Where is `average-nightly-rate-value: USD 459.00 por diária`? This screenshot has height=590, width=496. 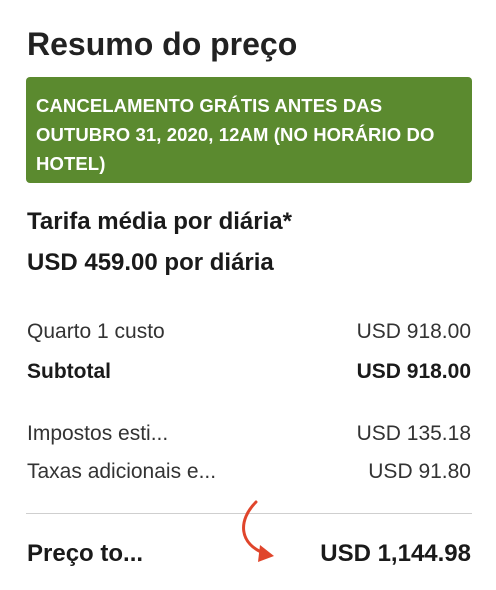 average-nightly-rate-value: USD 459.00 por diária is located at coordinates (150, 262).